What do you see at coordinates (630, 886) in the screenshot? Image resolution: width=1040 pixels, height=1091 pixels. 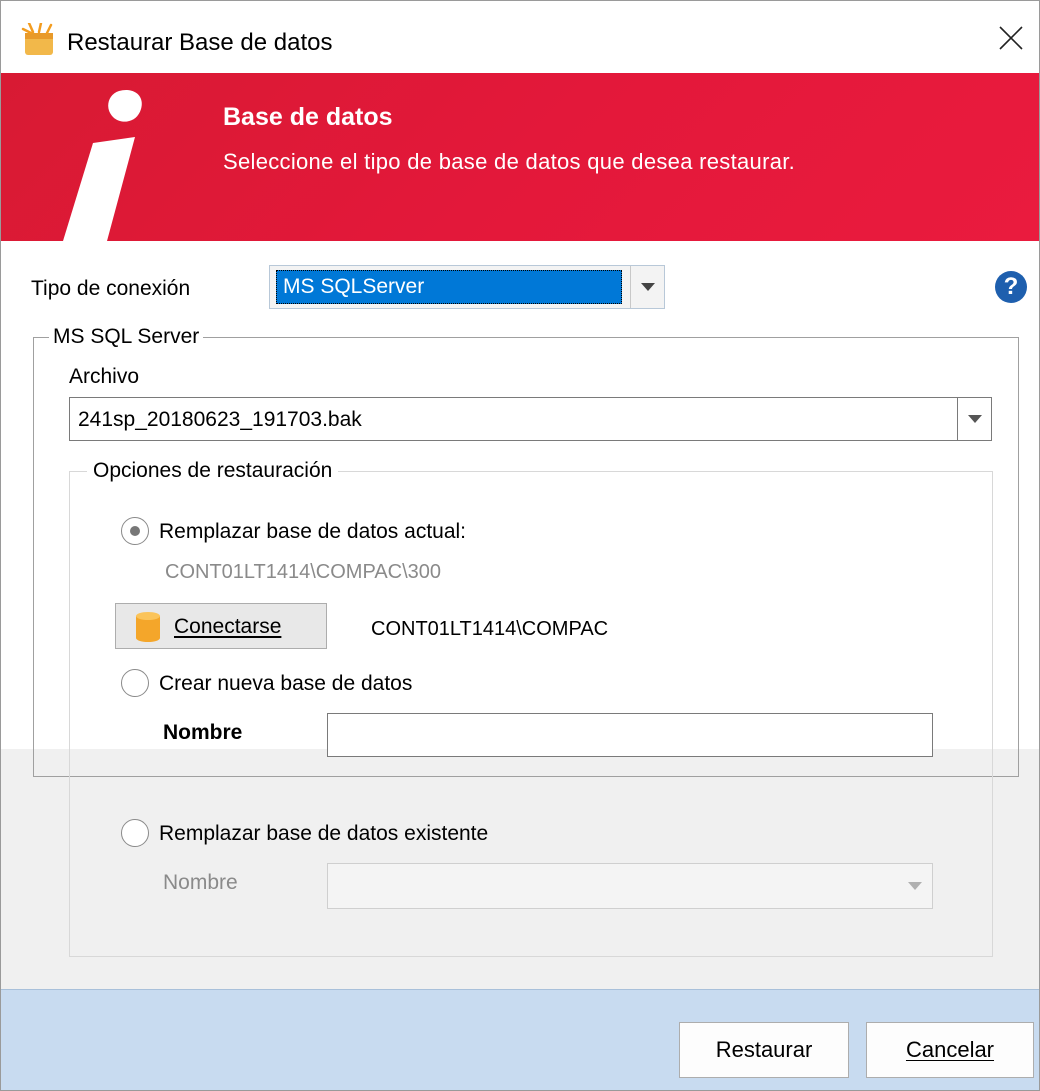 I see `replace-existing-select` at bounding box center [630, 886].